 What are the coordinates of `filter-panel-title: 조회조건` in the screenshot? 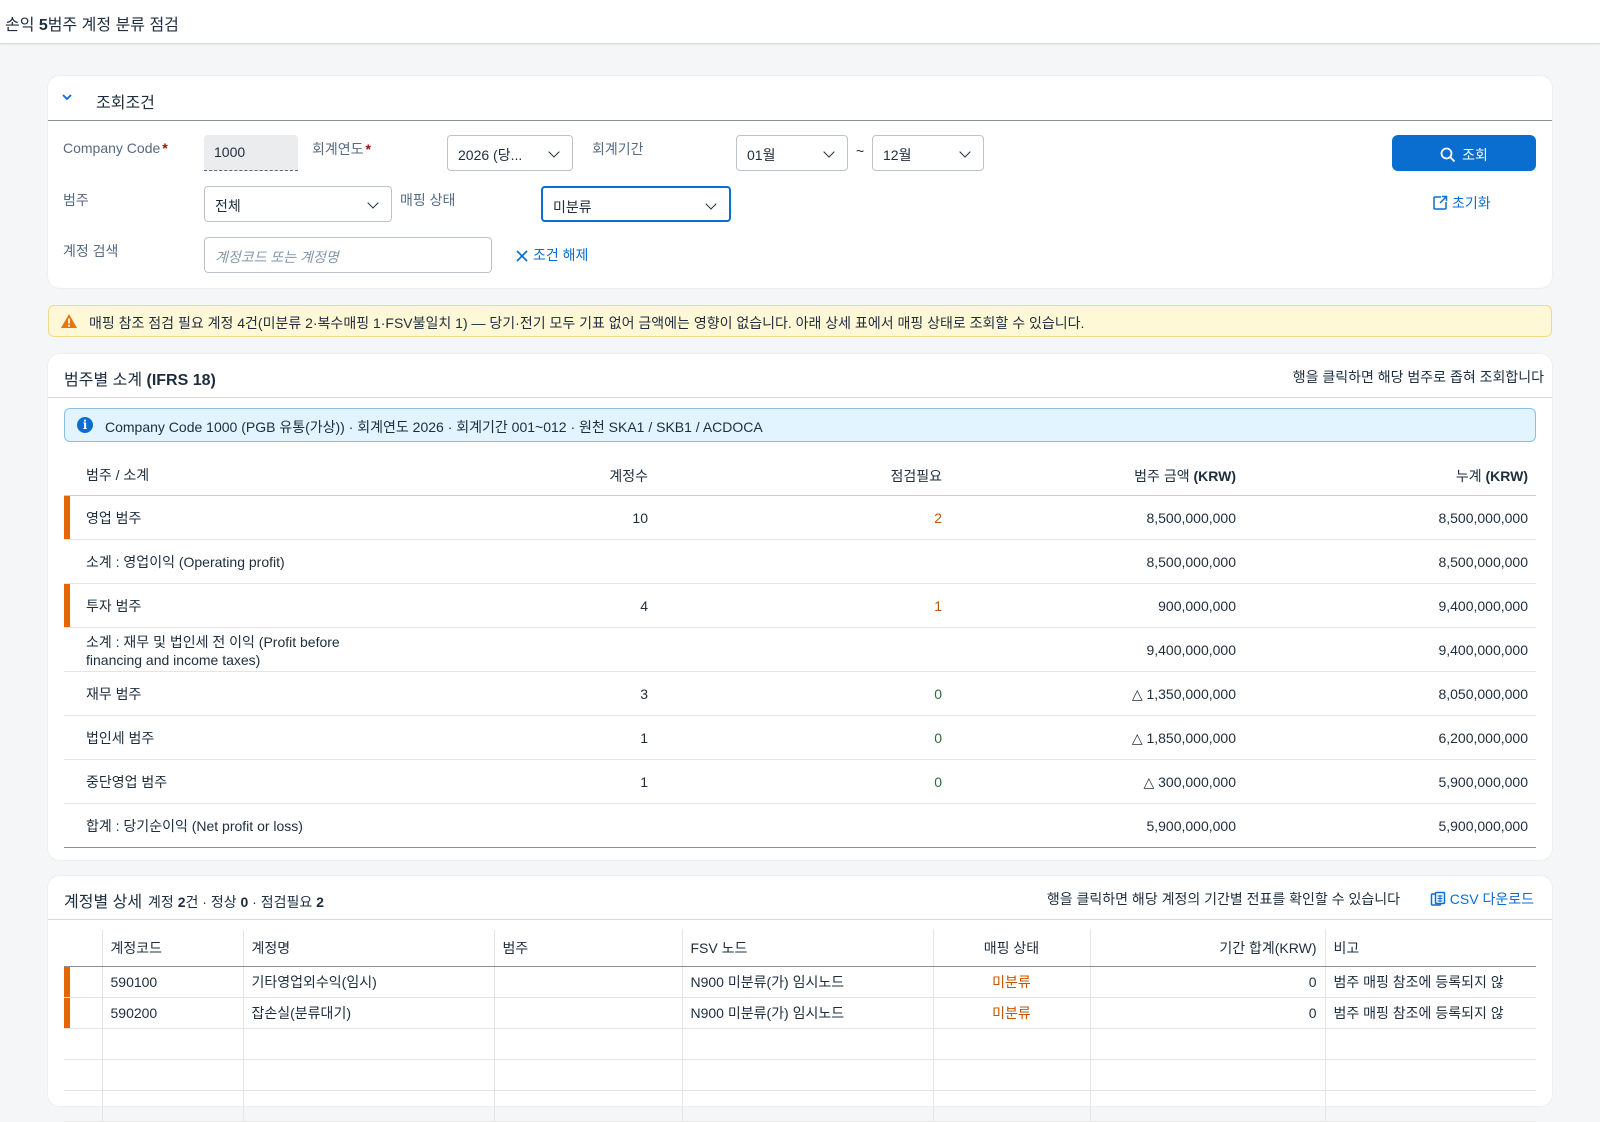 It's located at (125, 103).